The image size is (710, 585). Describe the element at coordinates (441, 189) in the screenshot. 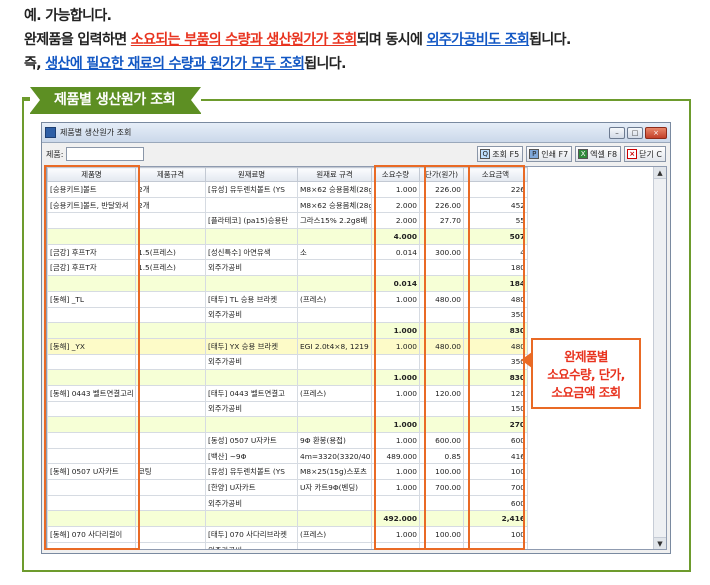

I see `table-cell: 226.00` at that location.